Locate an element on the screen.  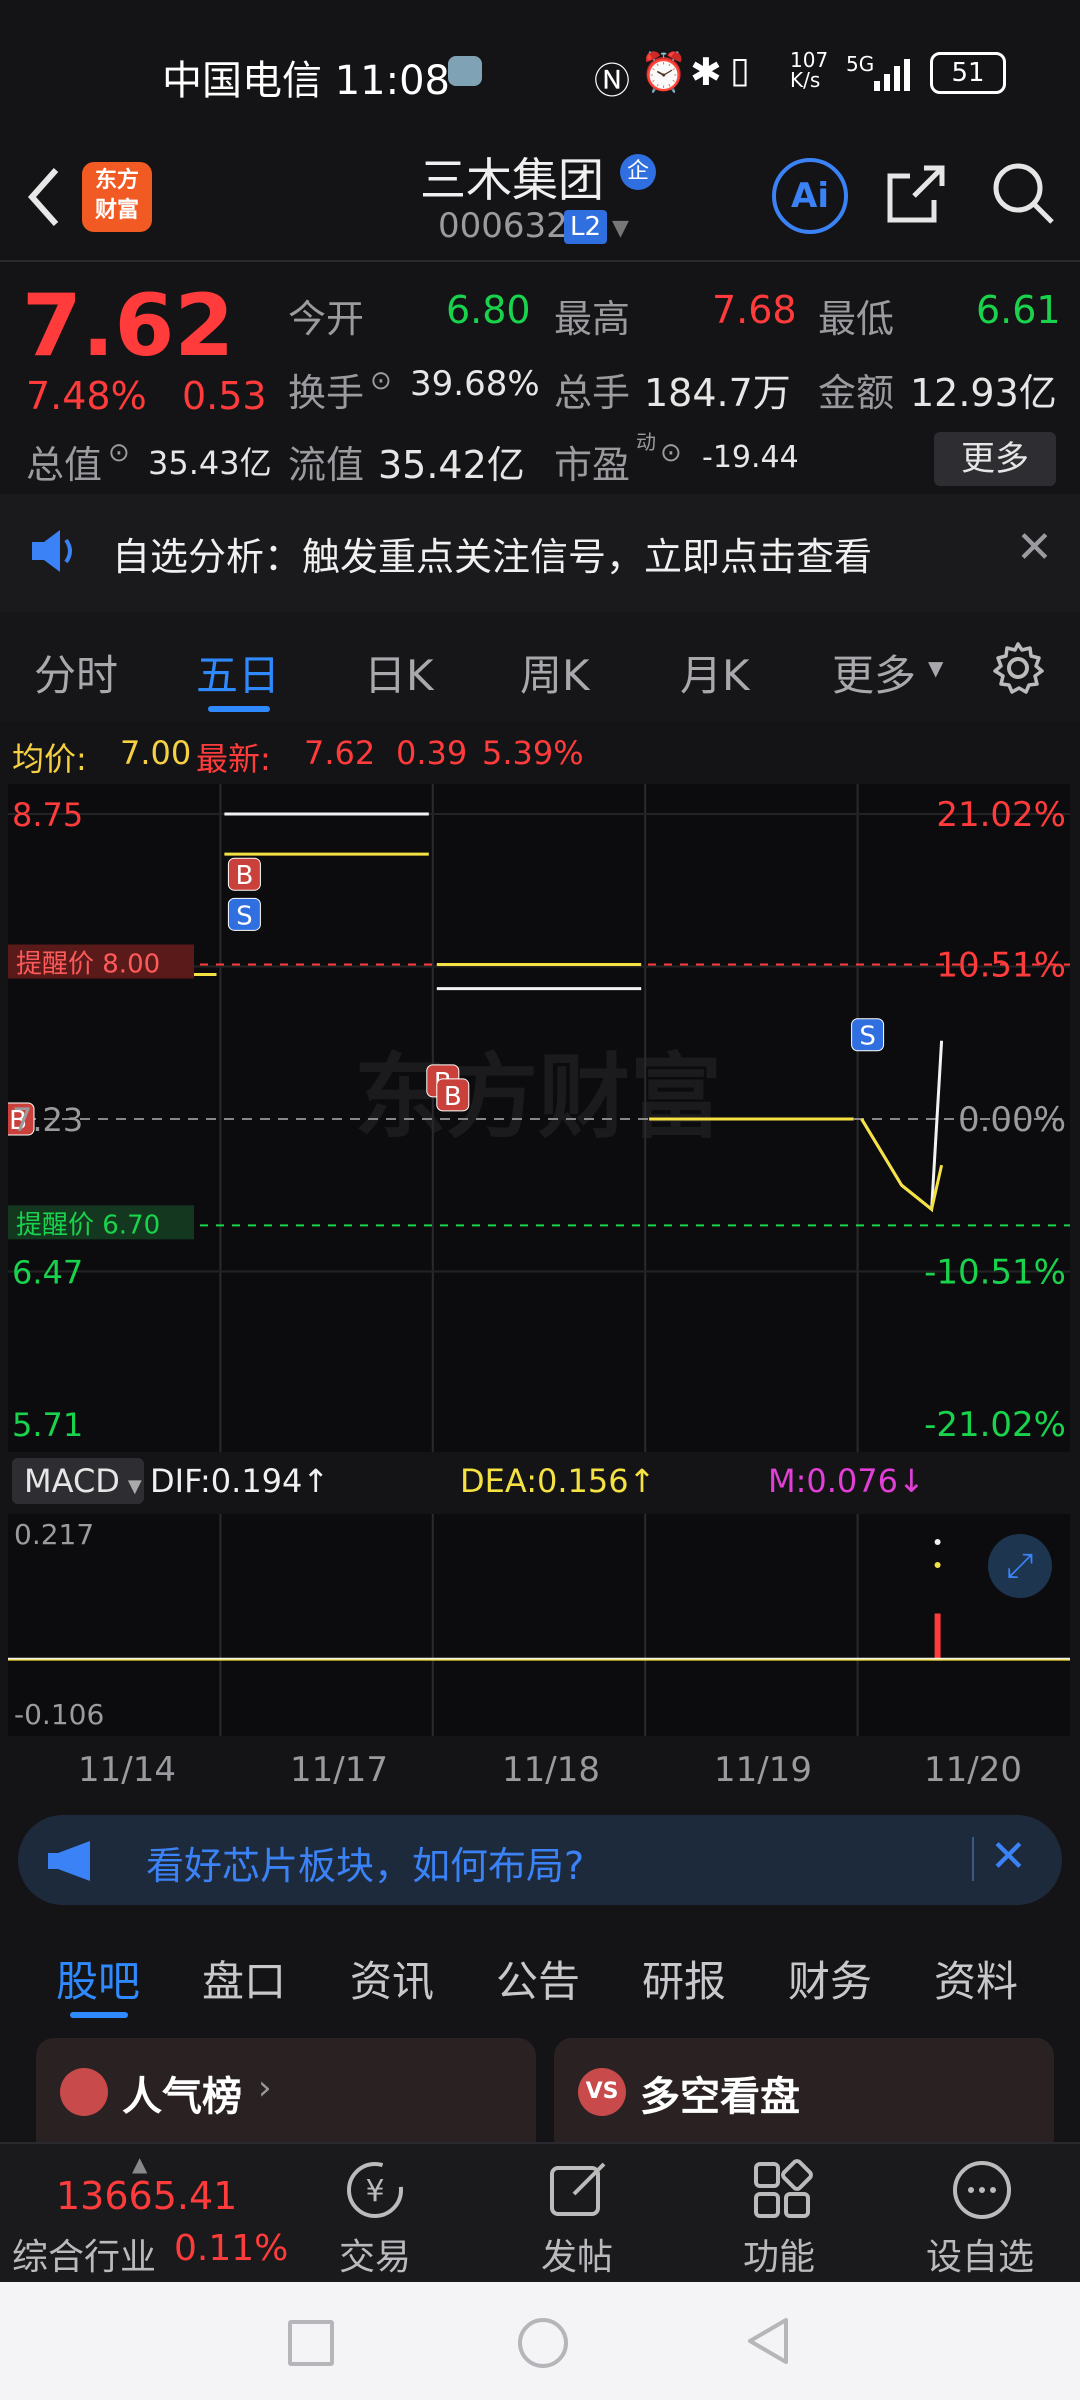
level-badge: L2 is located at coordinates (586, 227).